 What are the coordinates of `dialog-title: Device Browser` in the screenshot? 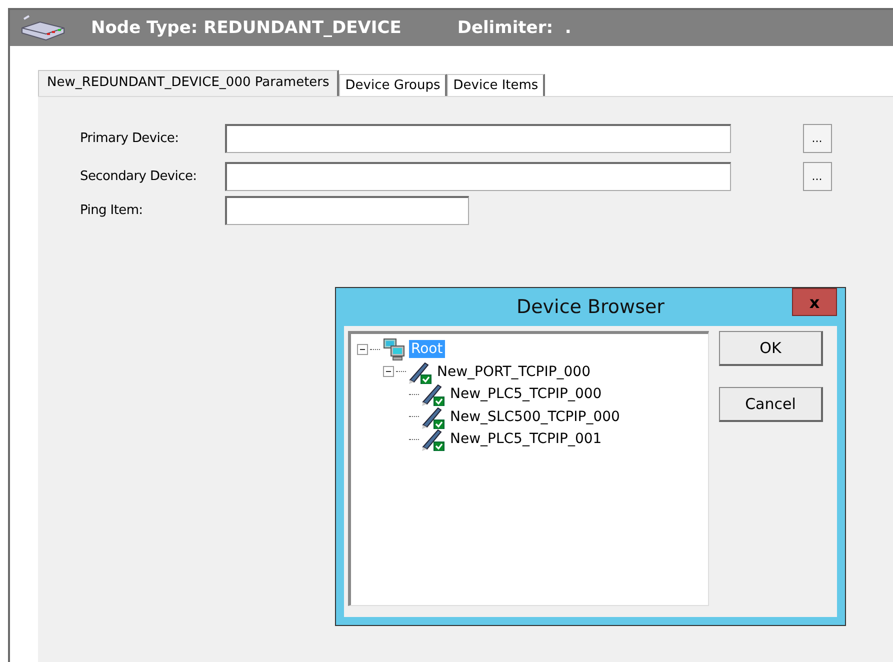 It's located at (590, 307).